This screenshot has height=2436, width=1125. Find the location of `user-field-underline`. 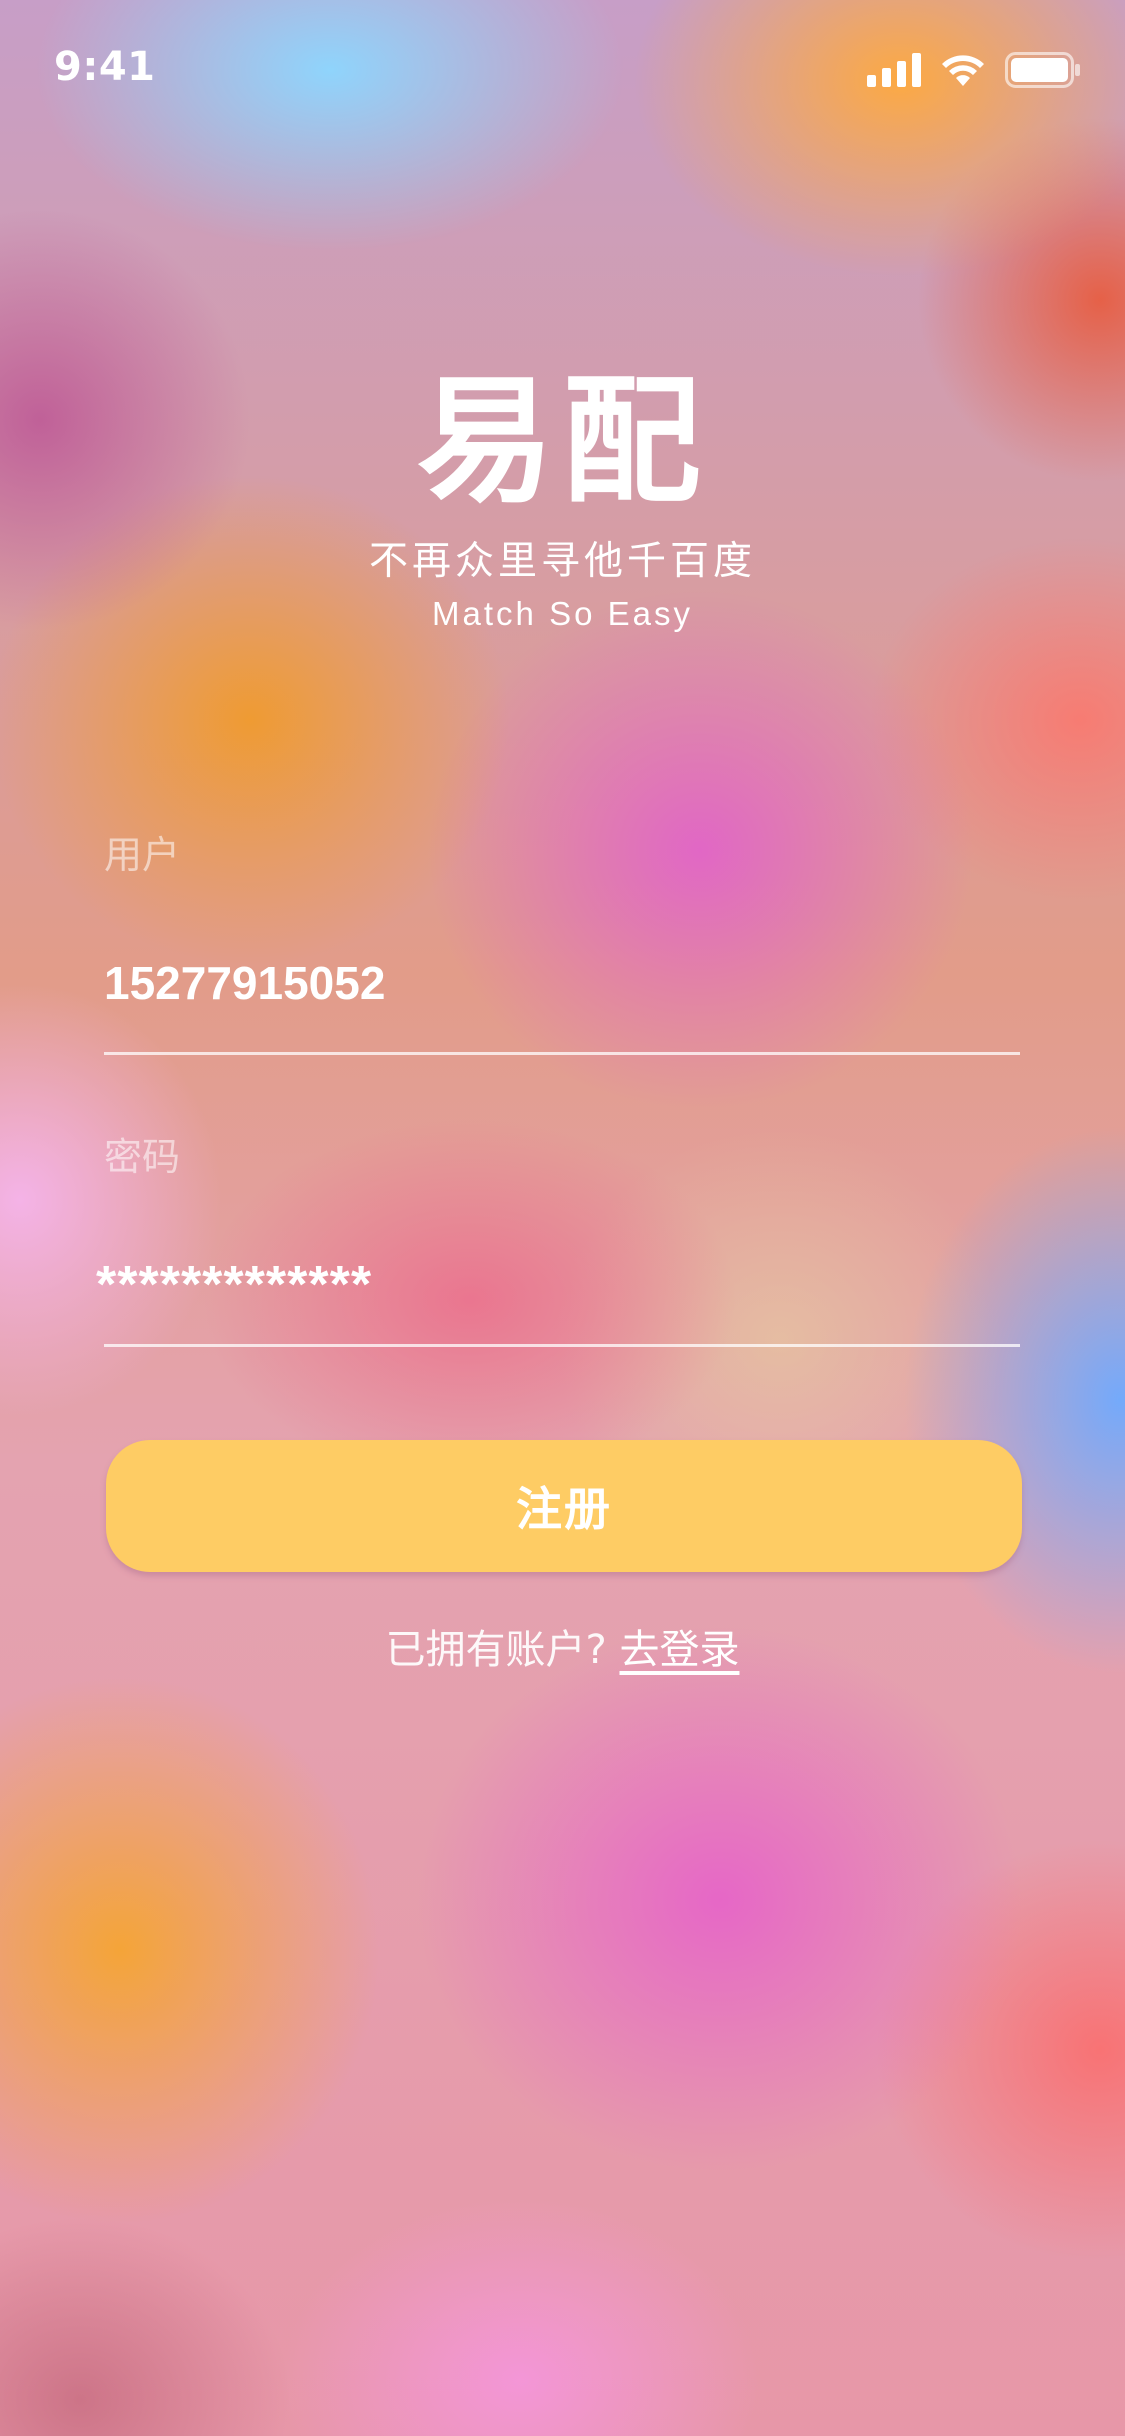

user-field-underline is located at coordinates (562, 1053).